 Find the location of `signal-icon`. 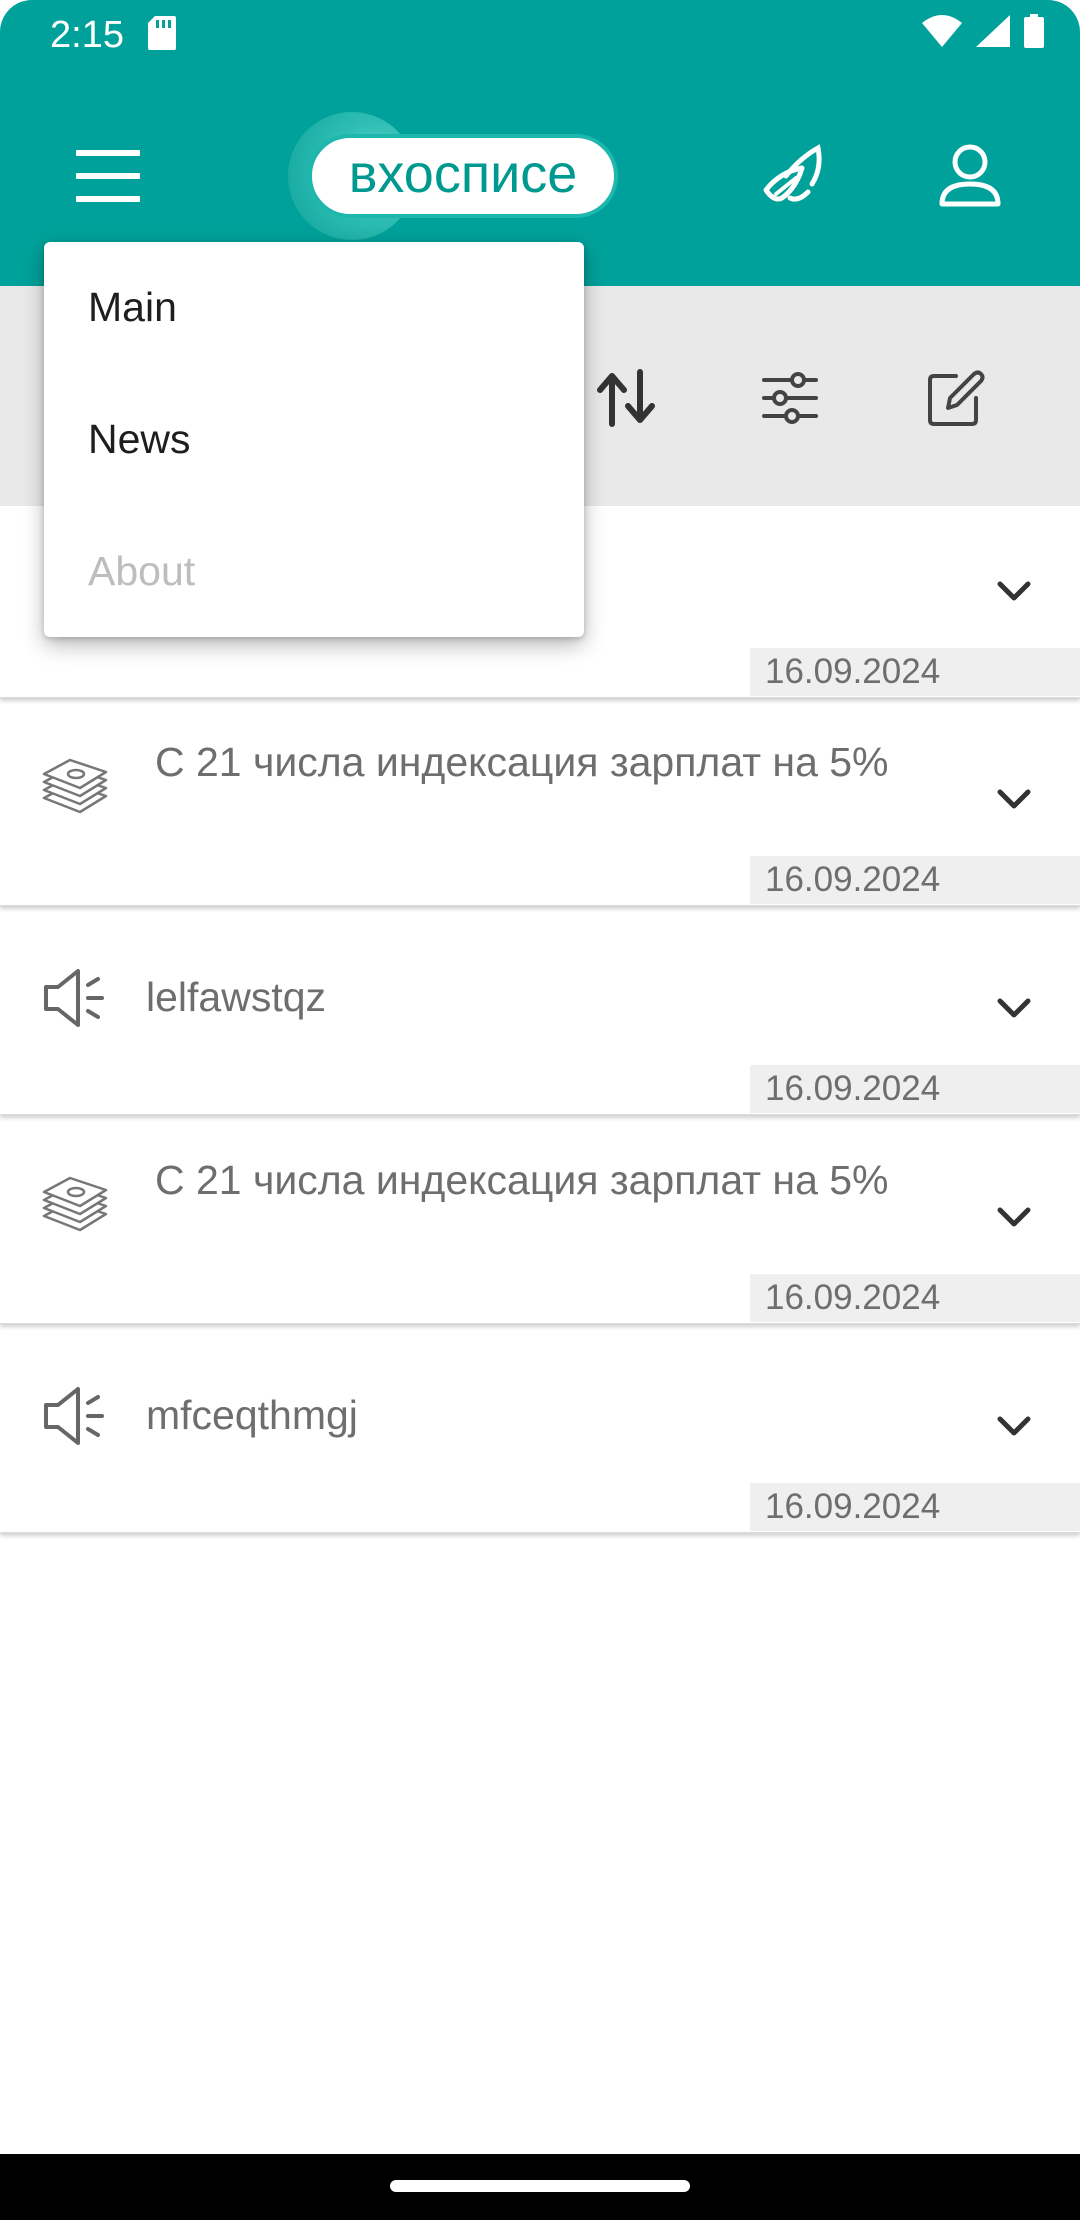

signal-icon is located at coordinates (993, 31).